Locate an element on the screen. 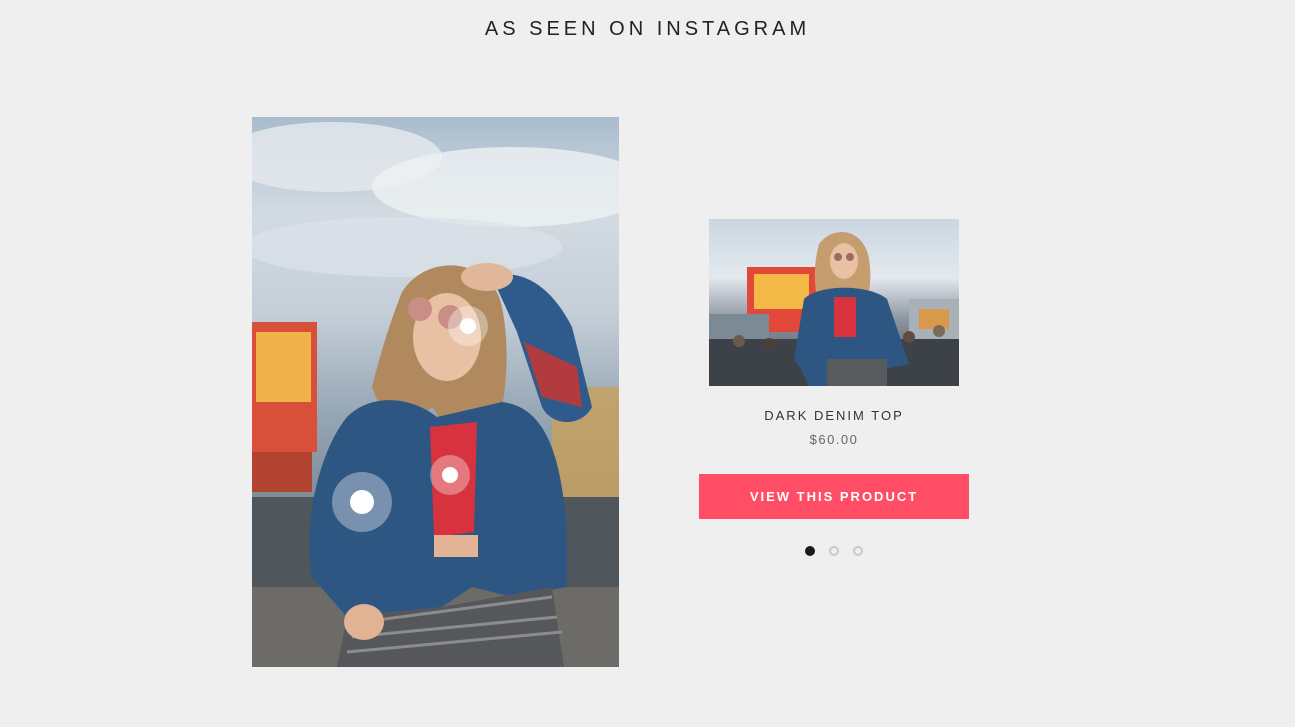  hotspot-red-top is located at coordinates (450, 475).